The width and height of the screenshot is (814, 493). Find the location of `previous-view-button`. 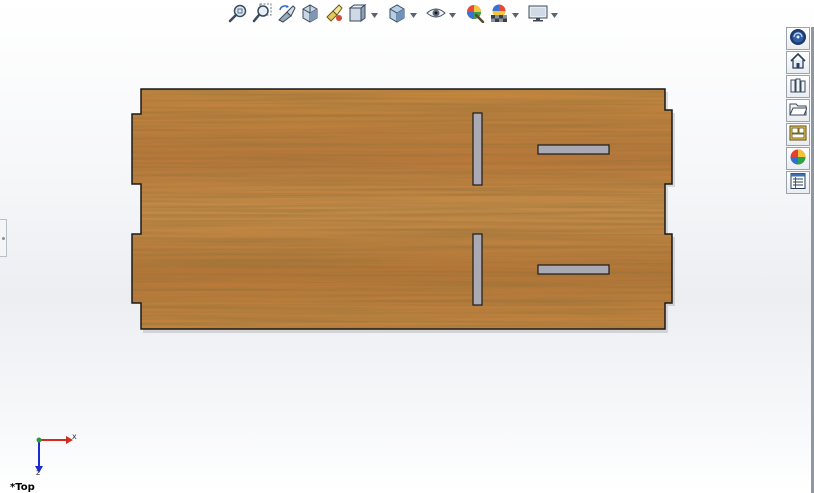

previous-view-button is located at coordinates (286, 15).